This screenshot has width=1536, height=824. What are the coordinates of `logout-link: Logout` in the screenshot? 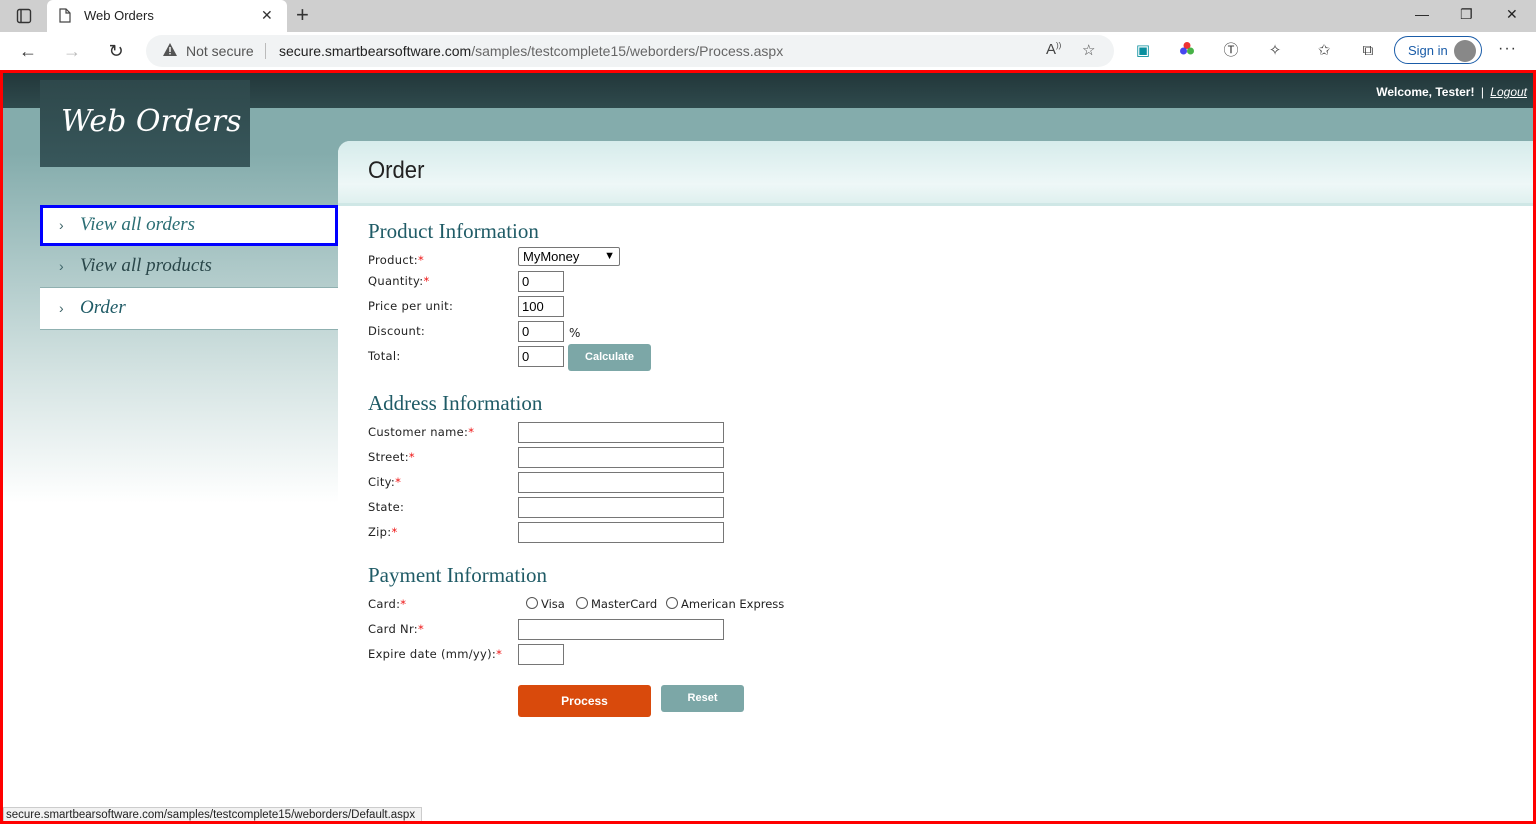 It's located at (1508, 92).